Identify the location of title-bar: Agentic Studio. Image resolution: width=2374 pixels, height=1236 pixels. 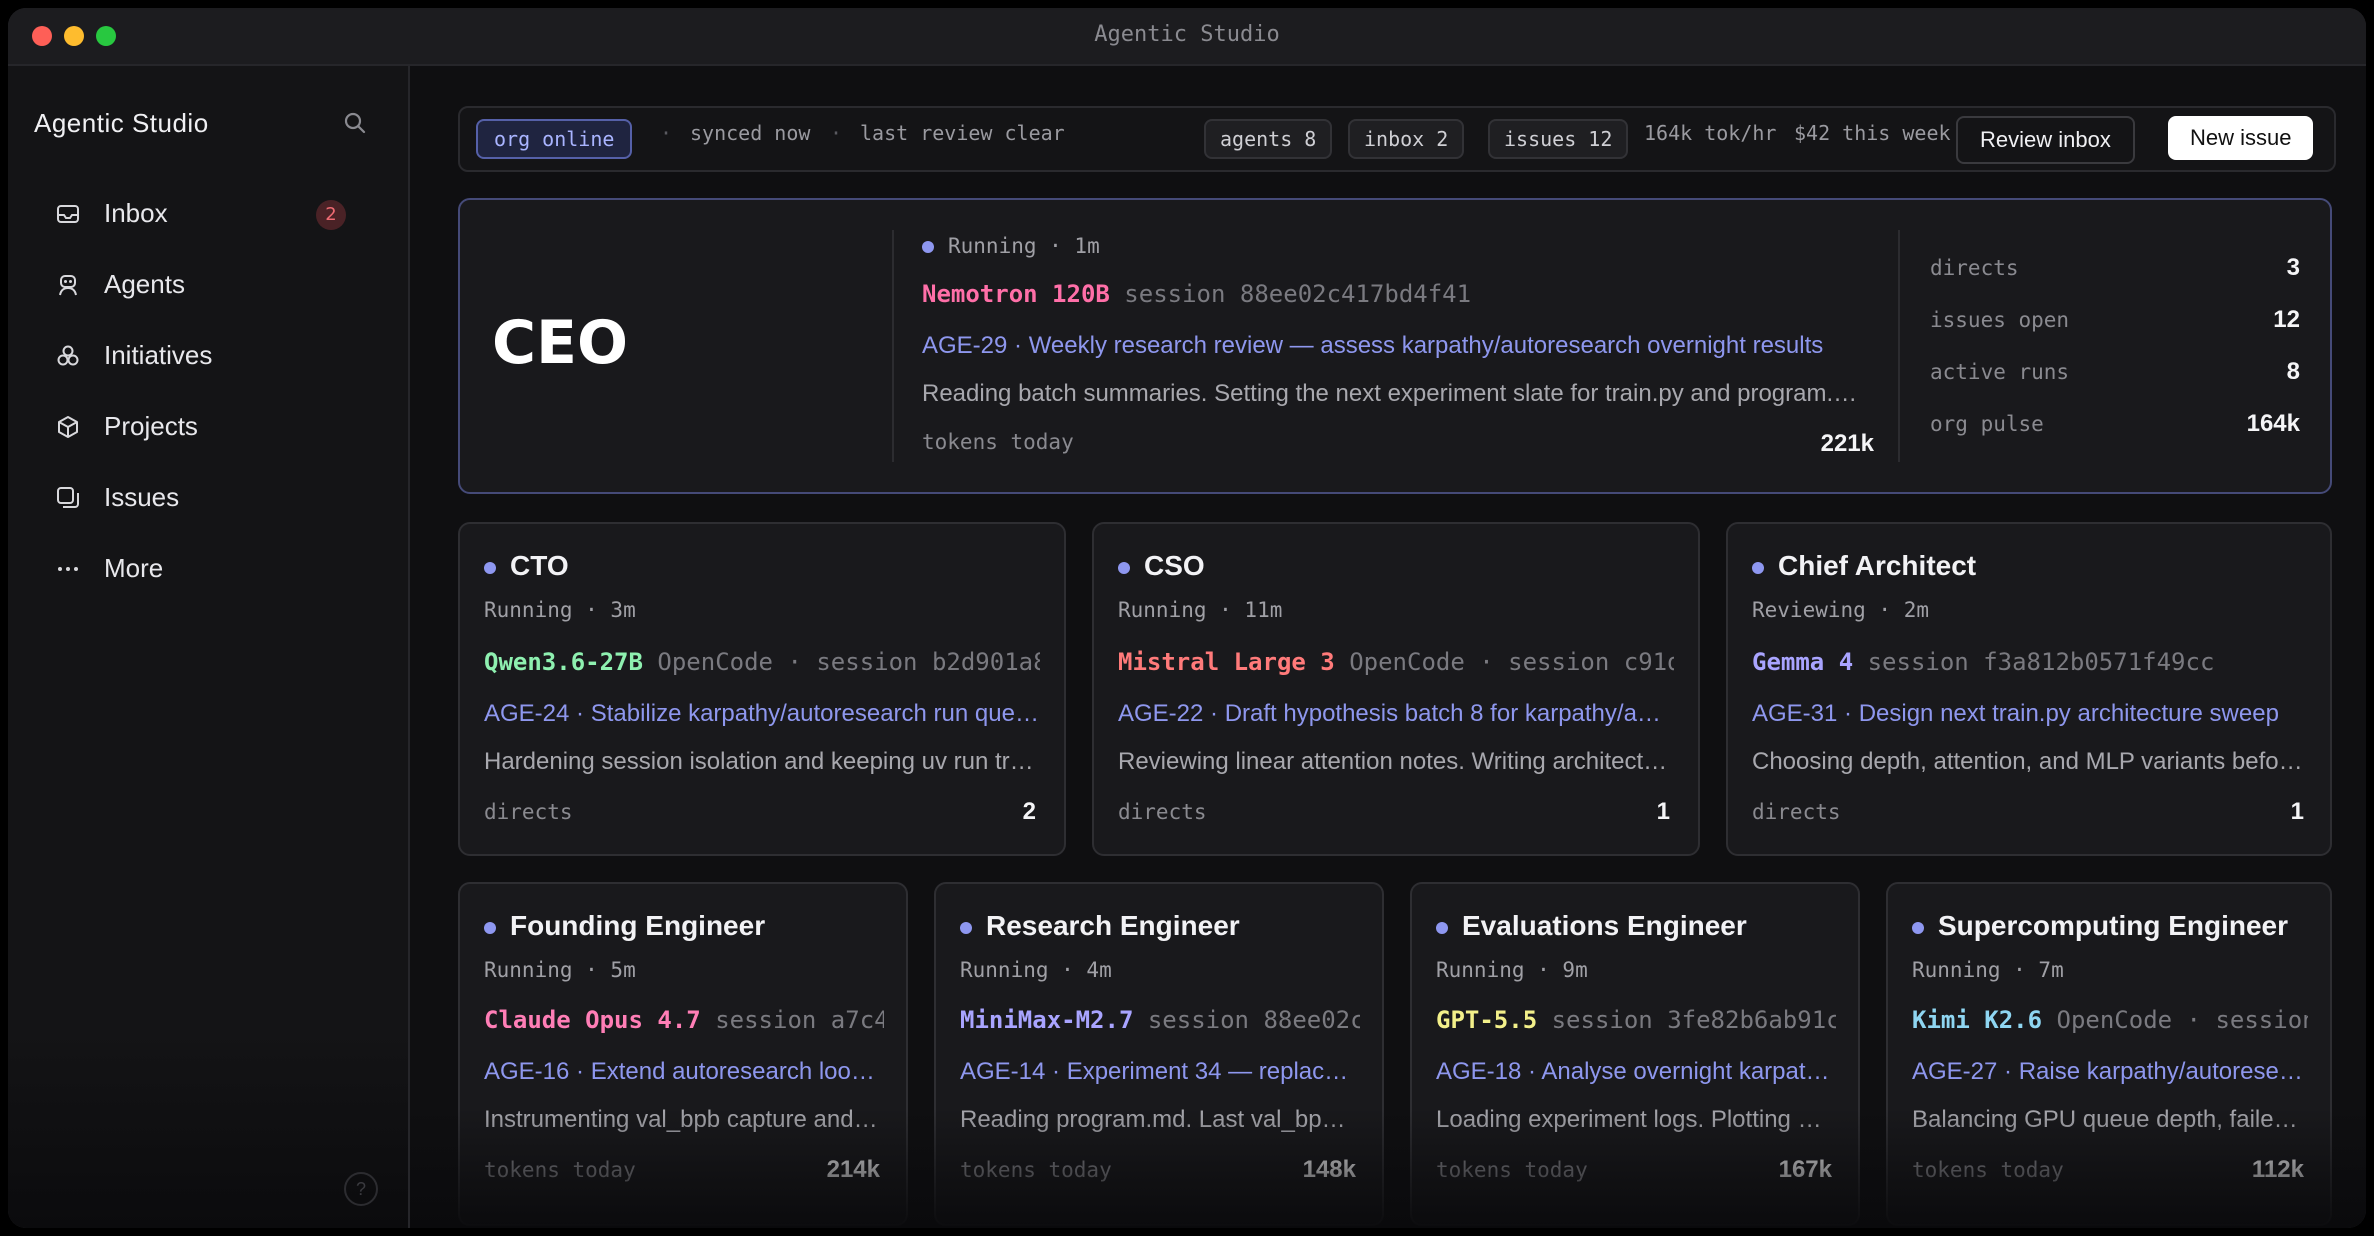
(1187, 37).